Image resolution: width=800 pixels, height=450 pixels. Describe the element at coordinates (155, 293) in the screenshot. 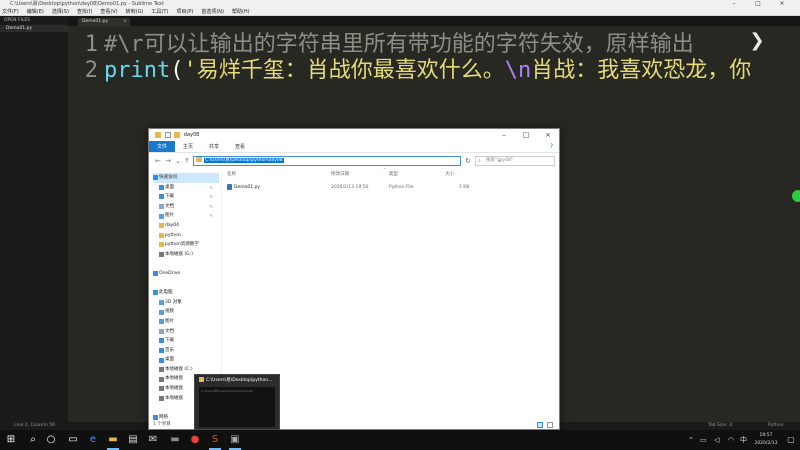

I see `computer-icon` at that location.